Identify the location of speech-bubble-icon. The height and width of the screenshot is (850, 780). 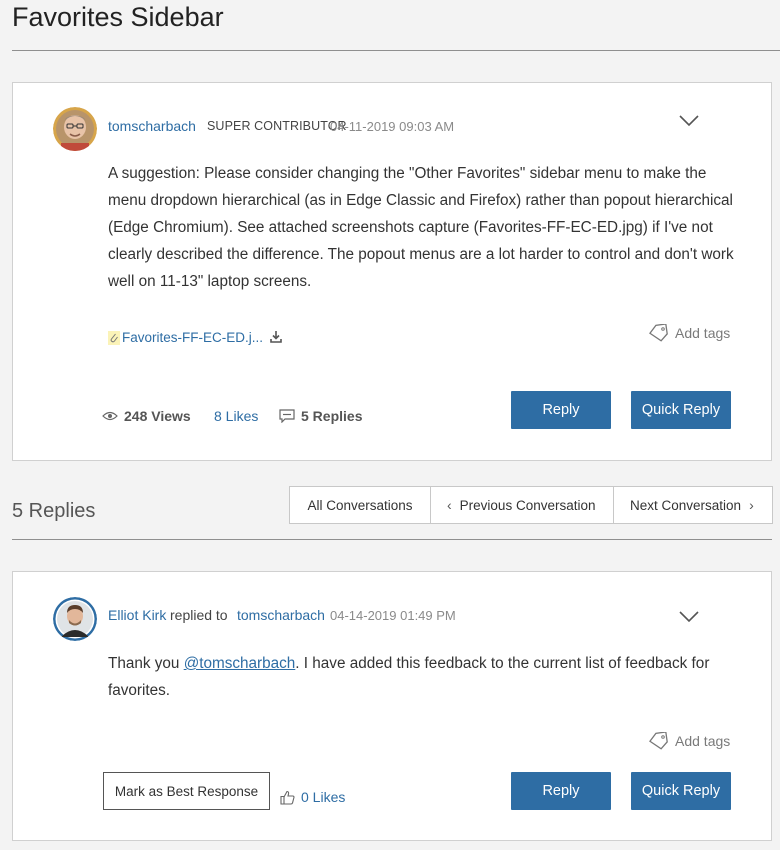
(287, 416).